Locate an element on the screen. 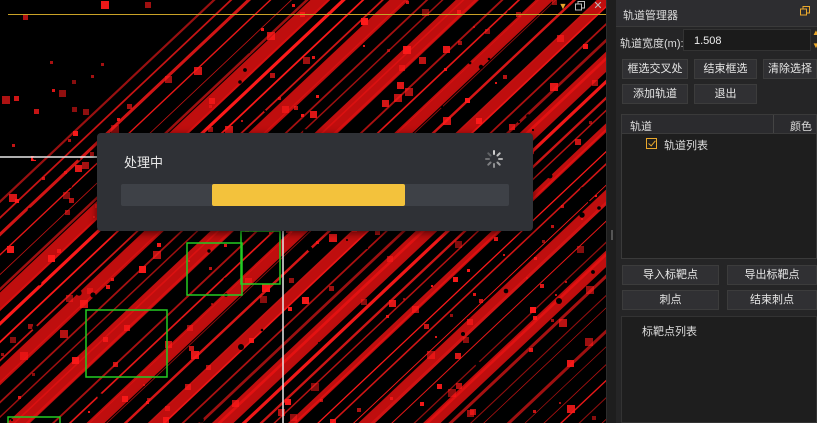 The width and height of the screenshot is (817, 423). column-track: 轨道 is located at coordinates (641, 126).